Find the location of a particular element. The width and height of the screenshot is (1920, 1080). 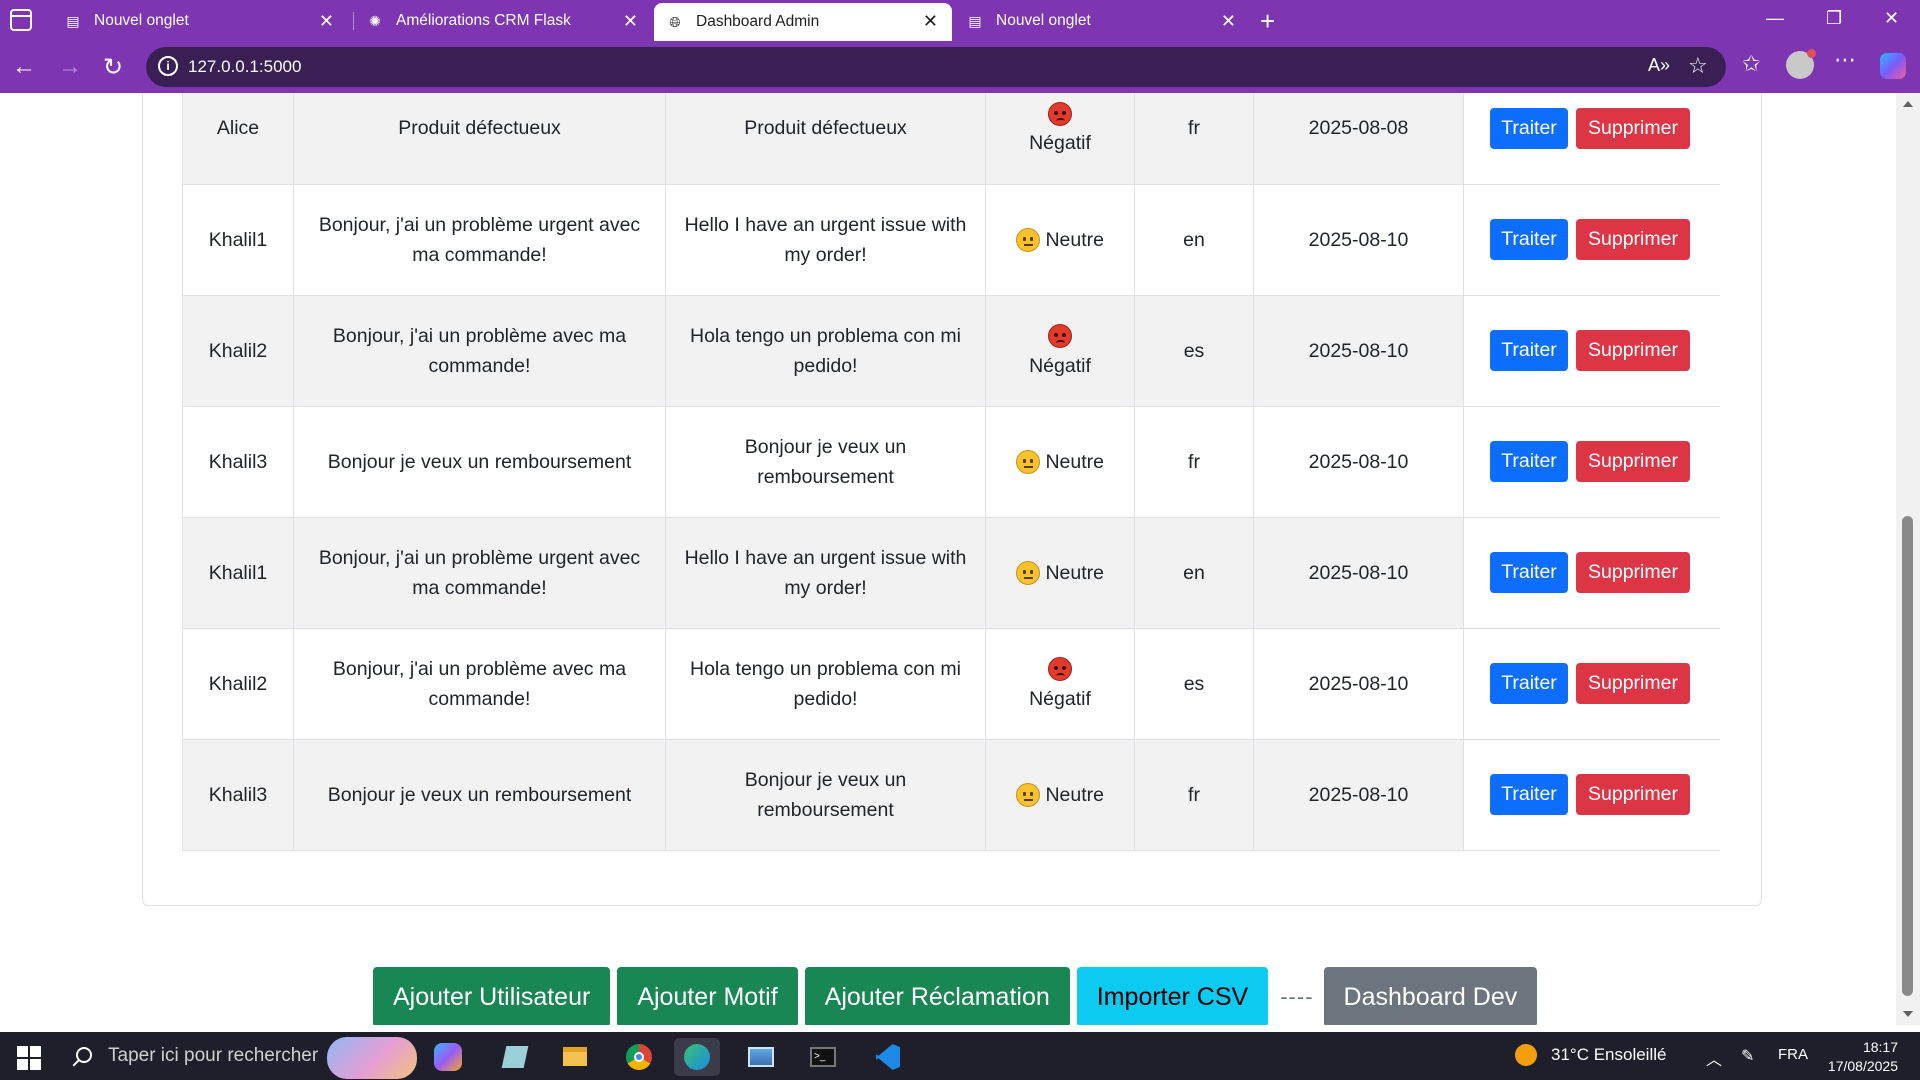

vscode-icon is located at coordinates (887, 1057).